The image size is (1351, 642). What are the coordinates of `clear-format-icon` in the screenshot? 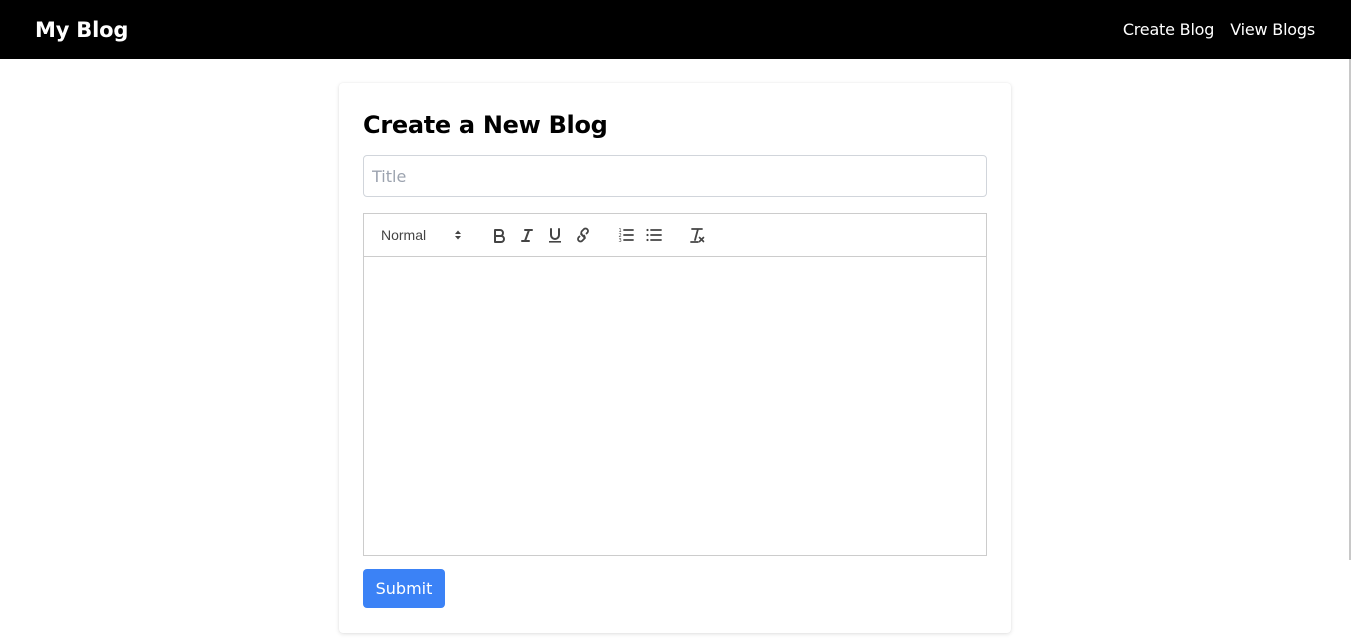 It's located at (697, 235).